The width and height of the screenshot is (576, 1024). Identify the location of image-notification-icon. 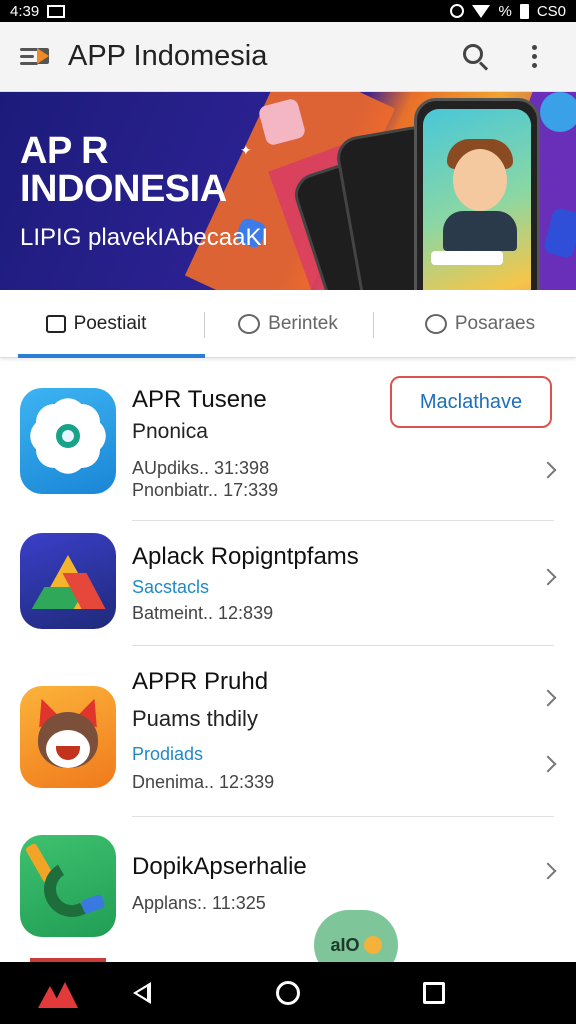
(56, 11).